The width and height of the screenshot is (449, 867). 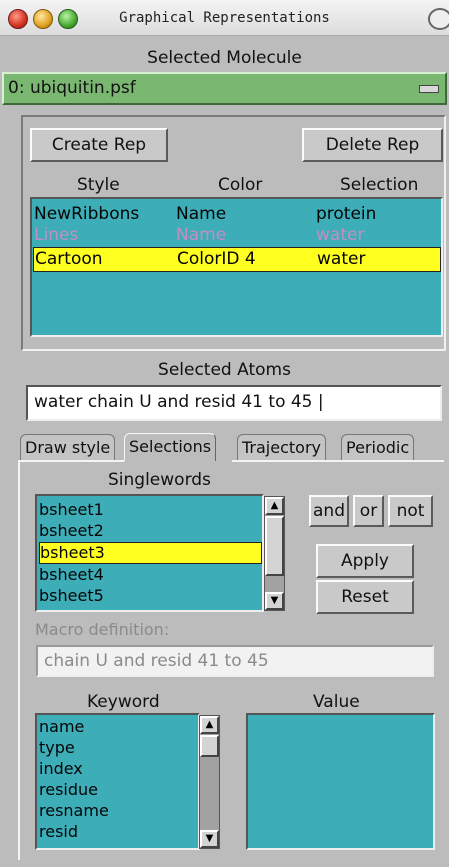 I want to click on list-item: bsheet5, so click(x=71, y=596).